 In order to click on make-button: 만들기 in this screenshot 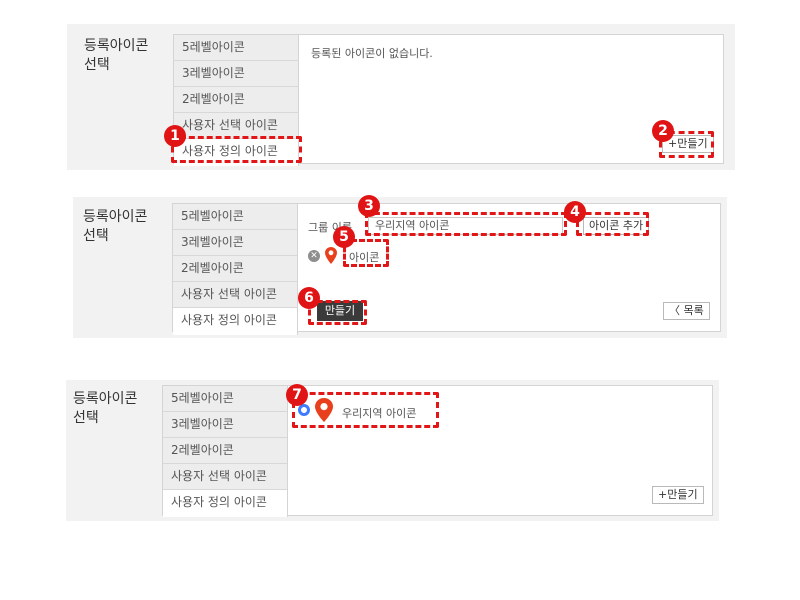, I will do `click(340, 311)`.